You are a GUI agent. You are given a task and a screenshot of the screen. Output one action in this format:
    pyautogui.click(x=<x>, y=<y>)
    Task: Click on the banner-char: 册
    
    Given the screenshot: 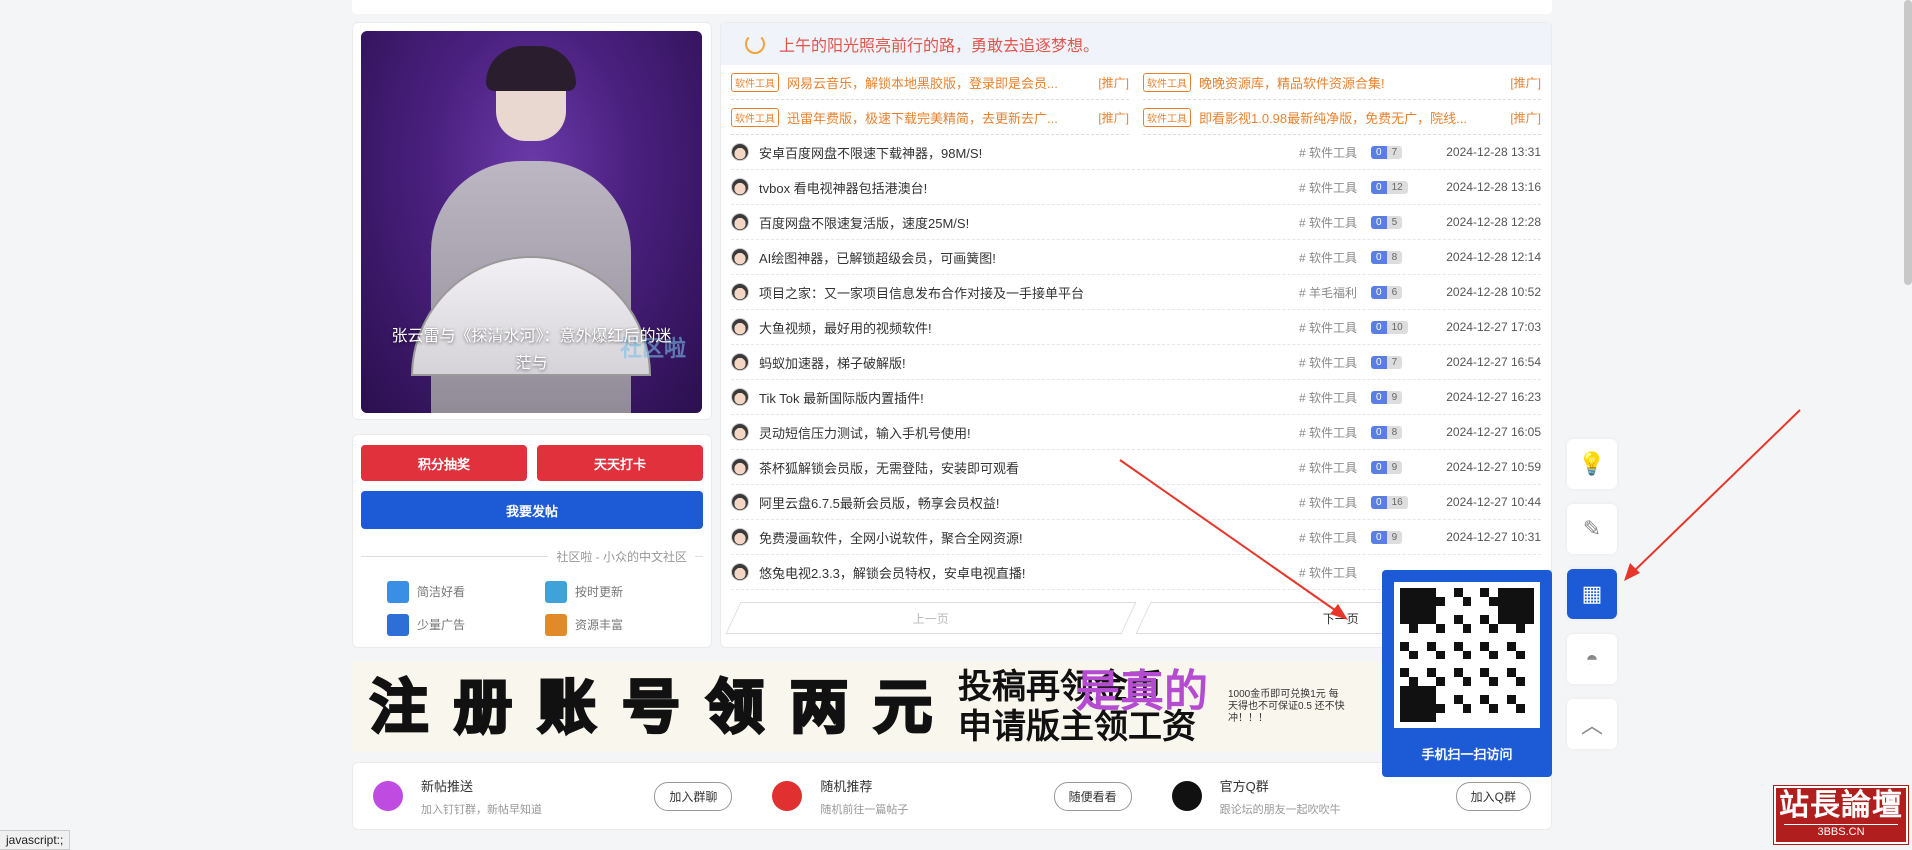 What is the action you would take?
    pyautogui.click(x=482, y=707)
    